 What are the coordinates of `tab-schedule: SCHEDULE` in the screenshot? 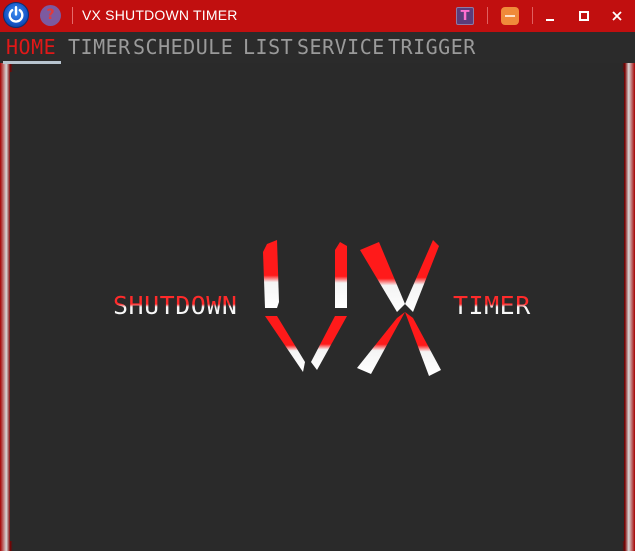 It's located at (183, 47).